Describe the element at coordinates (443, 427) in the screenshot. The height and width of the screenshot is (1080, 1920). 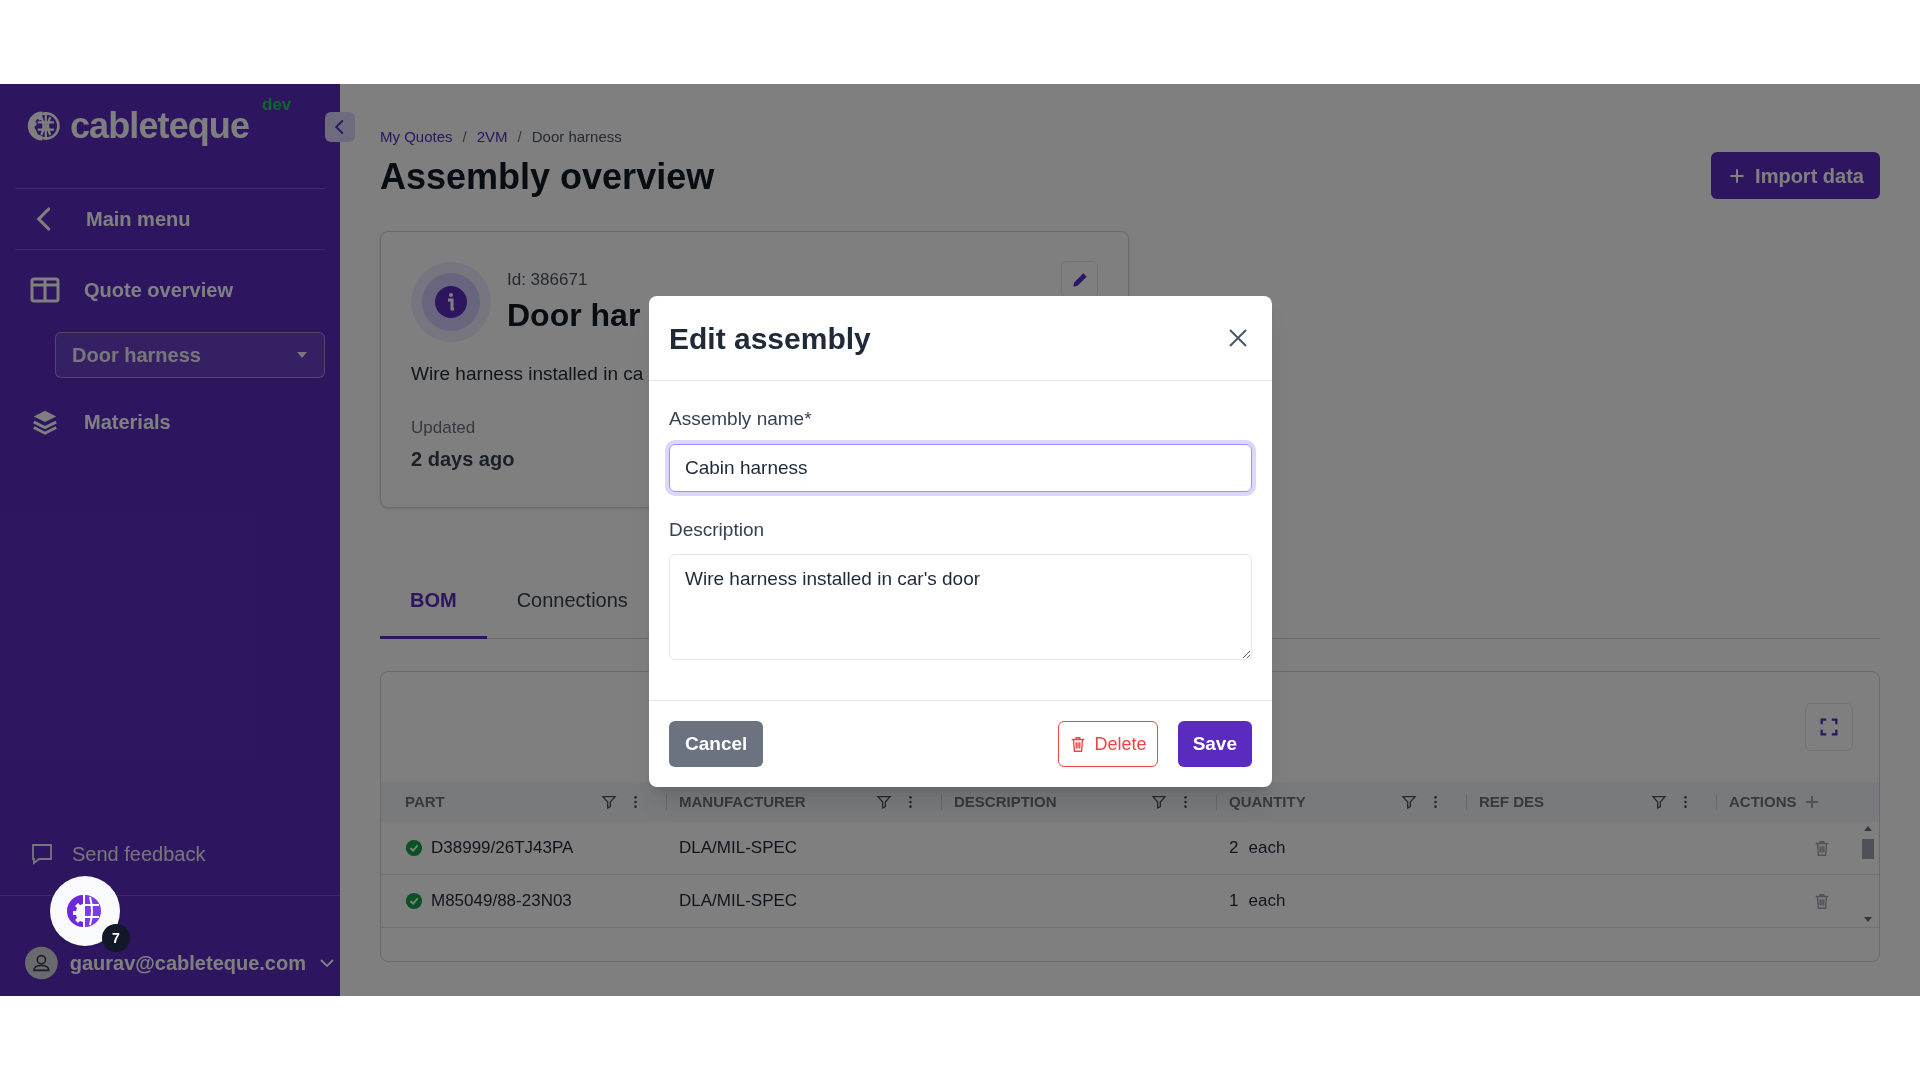
I see `updated-label: Updated` at that location.